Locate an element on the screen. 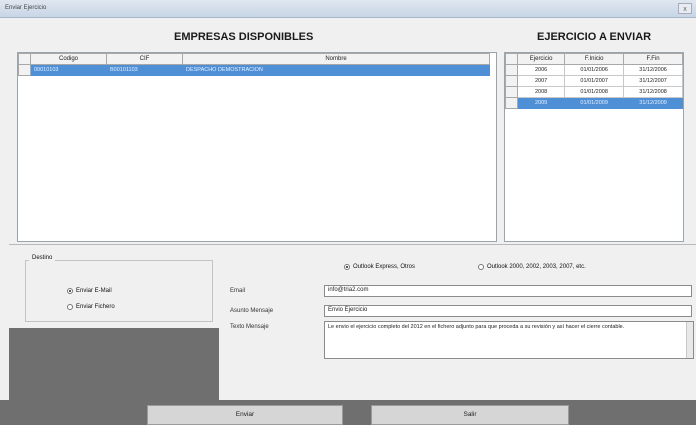  cell-finicio: 01/01/2006 is located at coordinates (594, 70).